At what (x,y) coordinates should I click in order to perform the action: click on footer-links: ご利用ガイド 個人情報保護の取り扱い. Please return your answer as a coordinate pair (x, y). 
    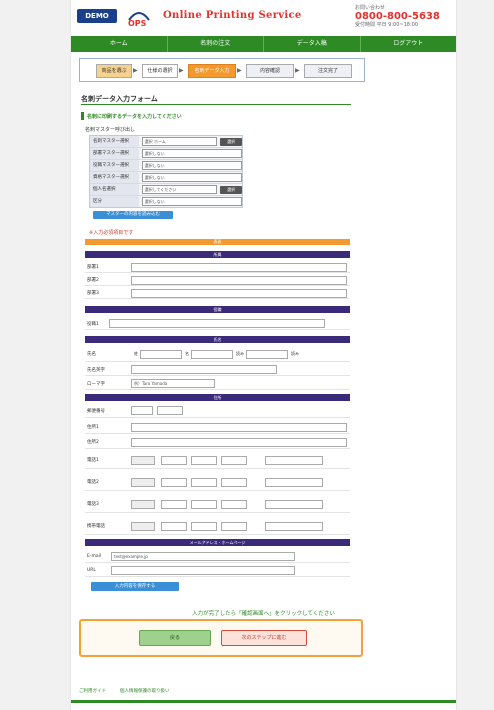
    Looking at the image, I should click on (124, 691).